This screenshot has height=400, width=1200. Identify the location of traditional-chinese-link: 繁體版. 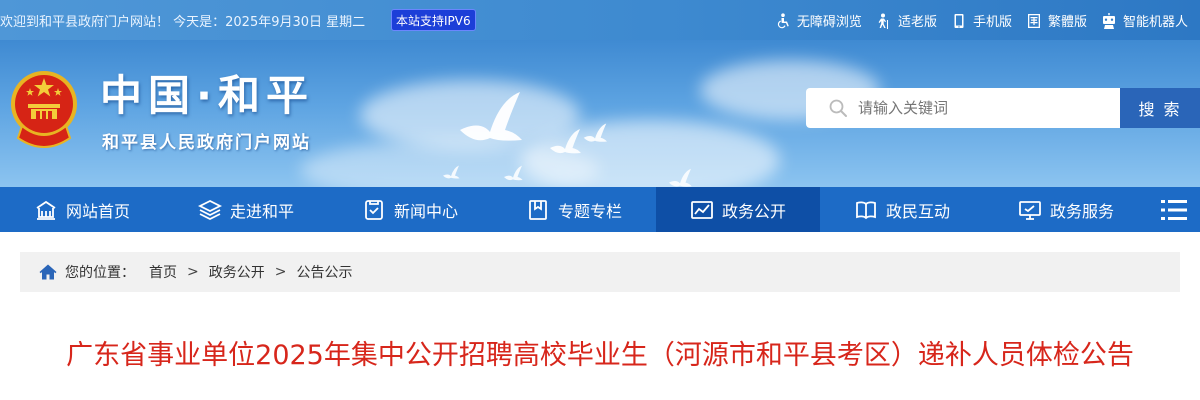
(1056, 20).